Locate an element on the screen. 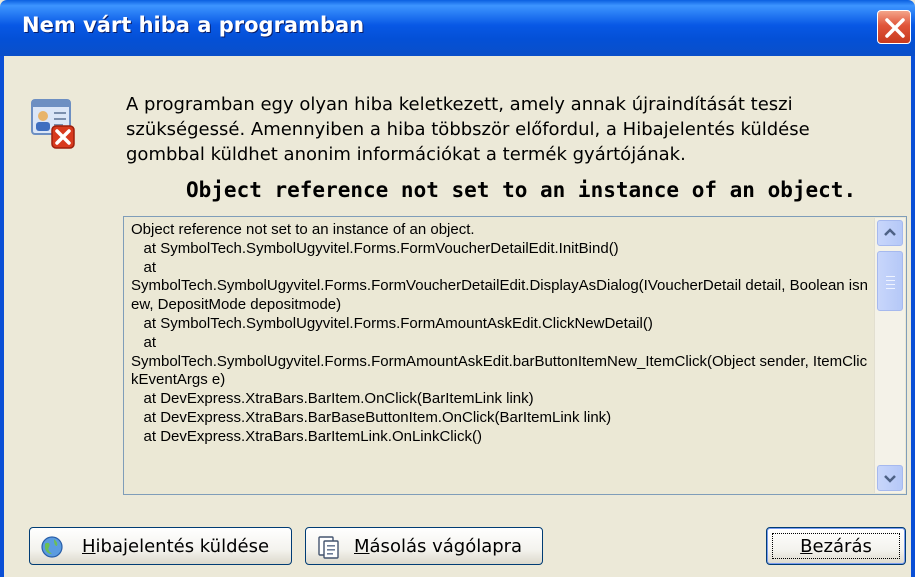 The height and width of the screenshot is (577, 915). close-icon is located at coordinates (895, 28).